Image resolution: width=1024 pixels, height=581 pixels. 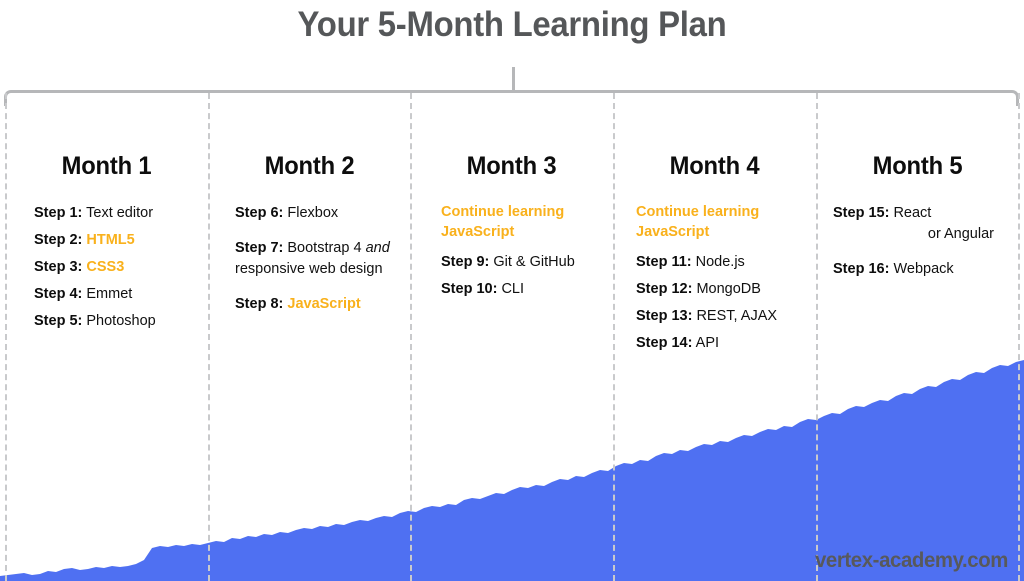 I want to click on step-value: Text editor, so click(x=120, y=213).